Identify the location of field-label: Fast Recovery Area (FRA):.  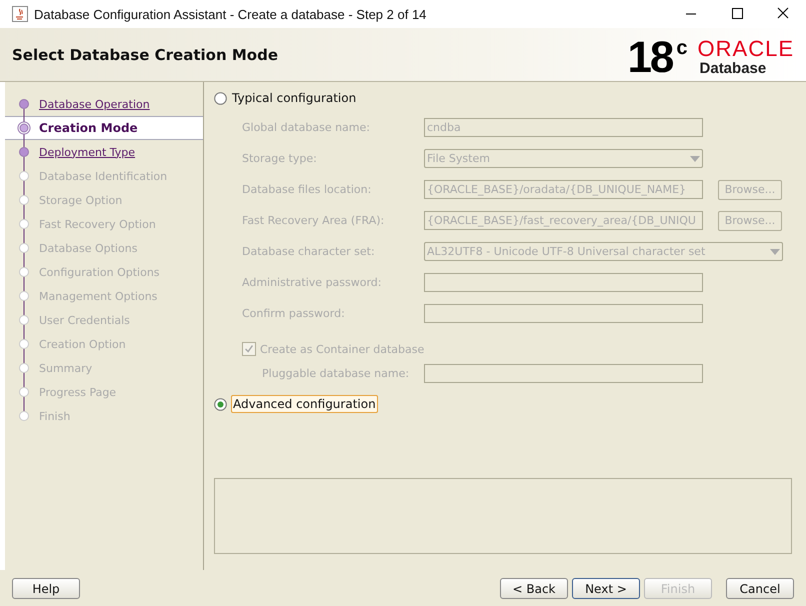
(314, 220).